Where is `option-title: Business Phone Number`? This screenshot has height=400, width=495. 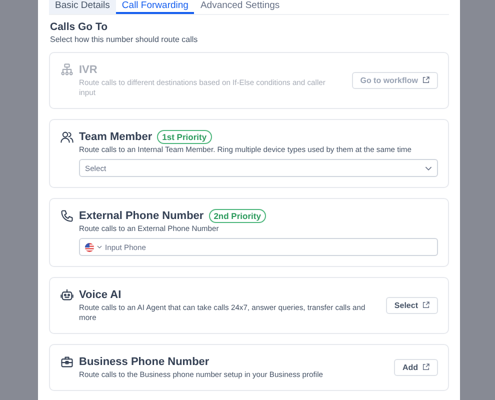 option-title: Business Phone Number is located at coordinates (144, 362).